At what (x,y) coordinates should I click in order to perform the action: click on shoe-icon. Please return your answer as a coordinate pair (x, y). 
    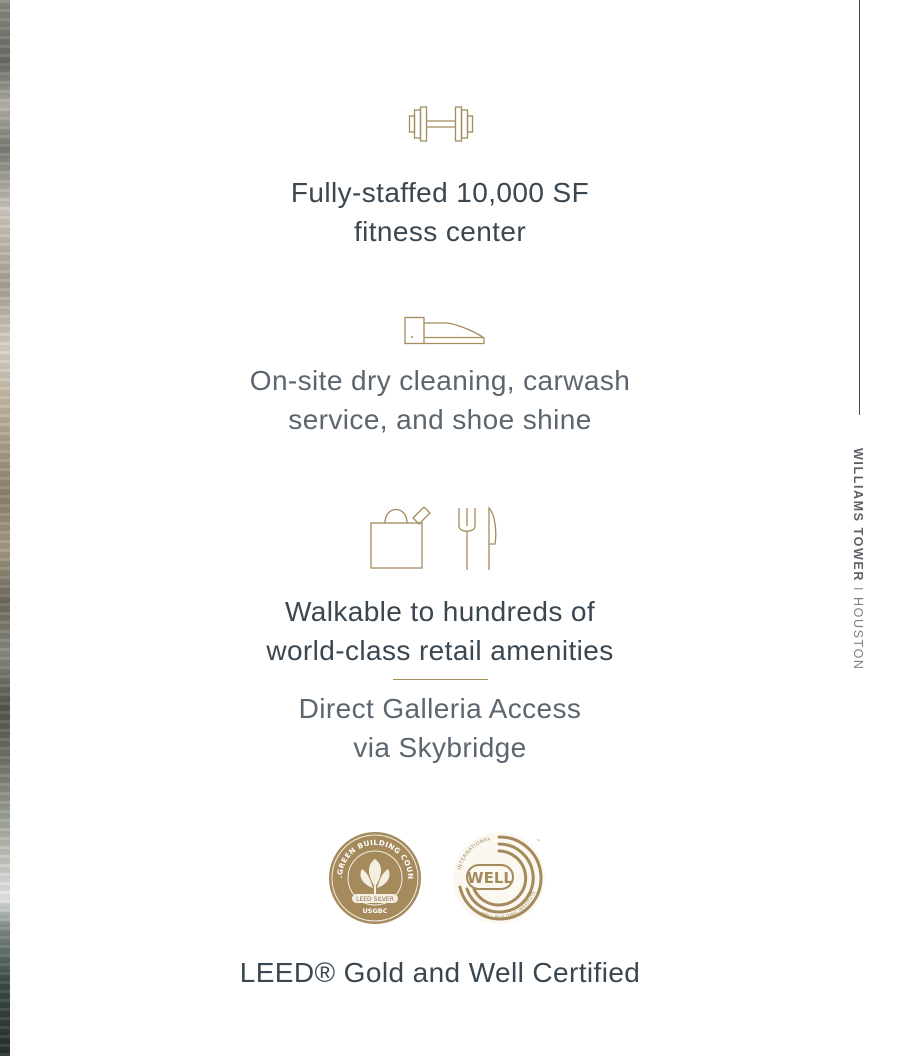
    Looking at the image, I should click on (444, 330).